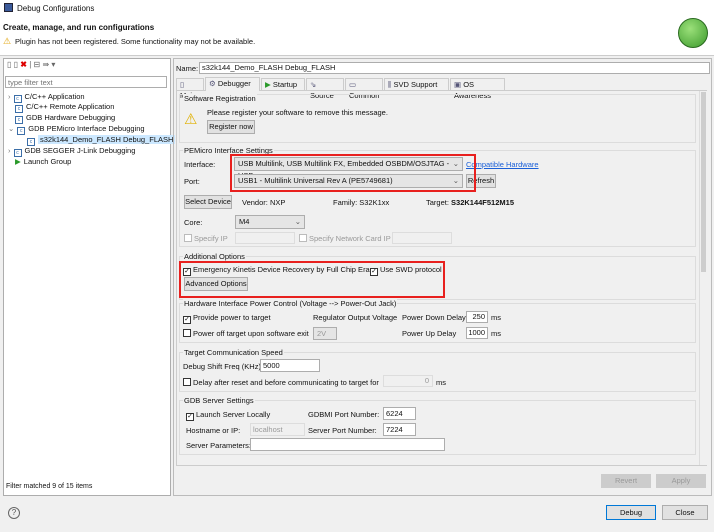 The height and width of the screenshot is (532, 714). What do you see at coordinates (277, 429) in the screenshot?
I see `hostname-input: localhost` at bounding box center [277, 429].